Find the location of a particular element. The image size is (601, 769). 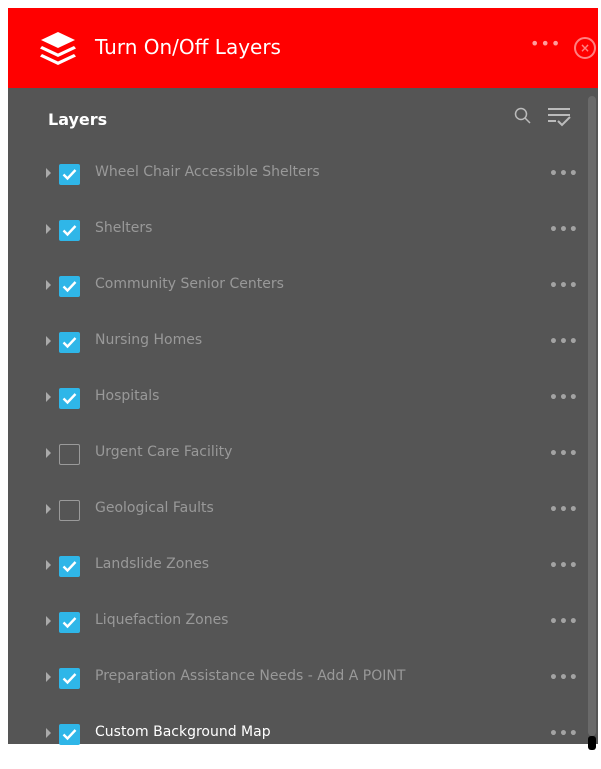

layer-name: Community Senior Centers is located at coordinates (189, 284).